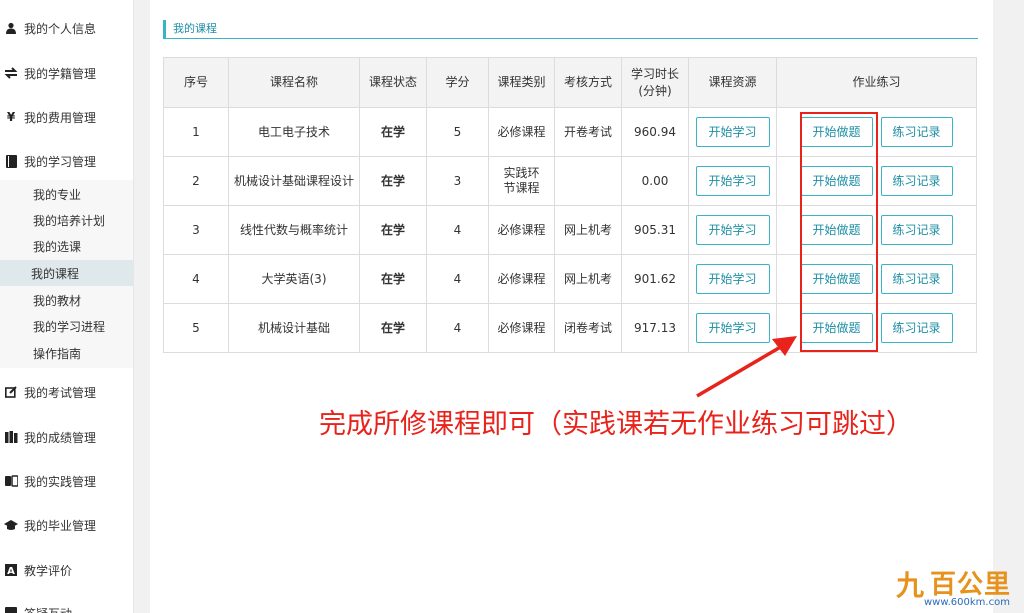 Image resolution: width=1024 pixels, height=613 pixels. What do you see at coordinates (967, 602) in the screenshot?
I see `watermark-url: www.600km.com` at bounding box center [967, 602].